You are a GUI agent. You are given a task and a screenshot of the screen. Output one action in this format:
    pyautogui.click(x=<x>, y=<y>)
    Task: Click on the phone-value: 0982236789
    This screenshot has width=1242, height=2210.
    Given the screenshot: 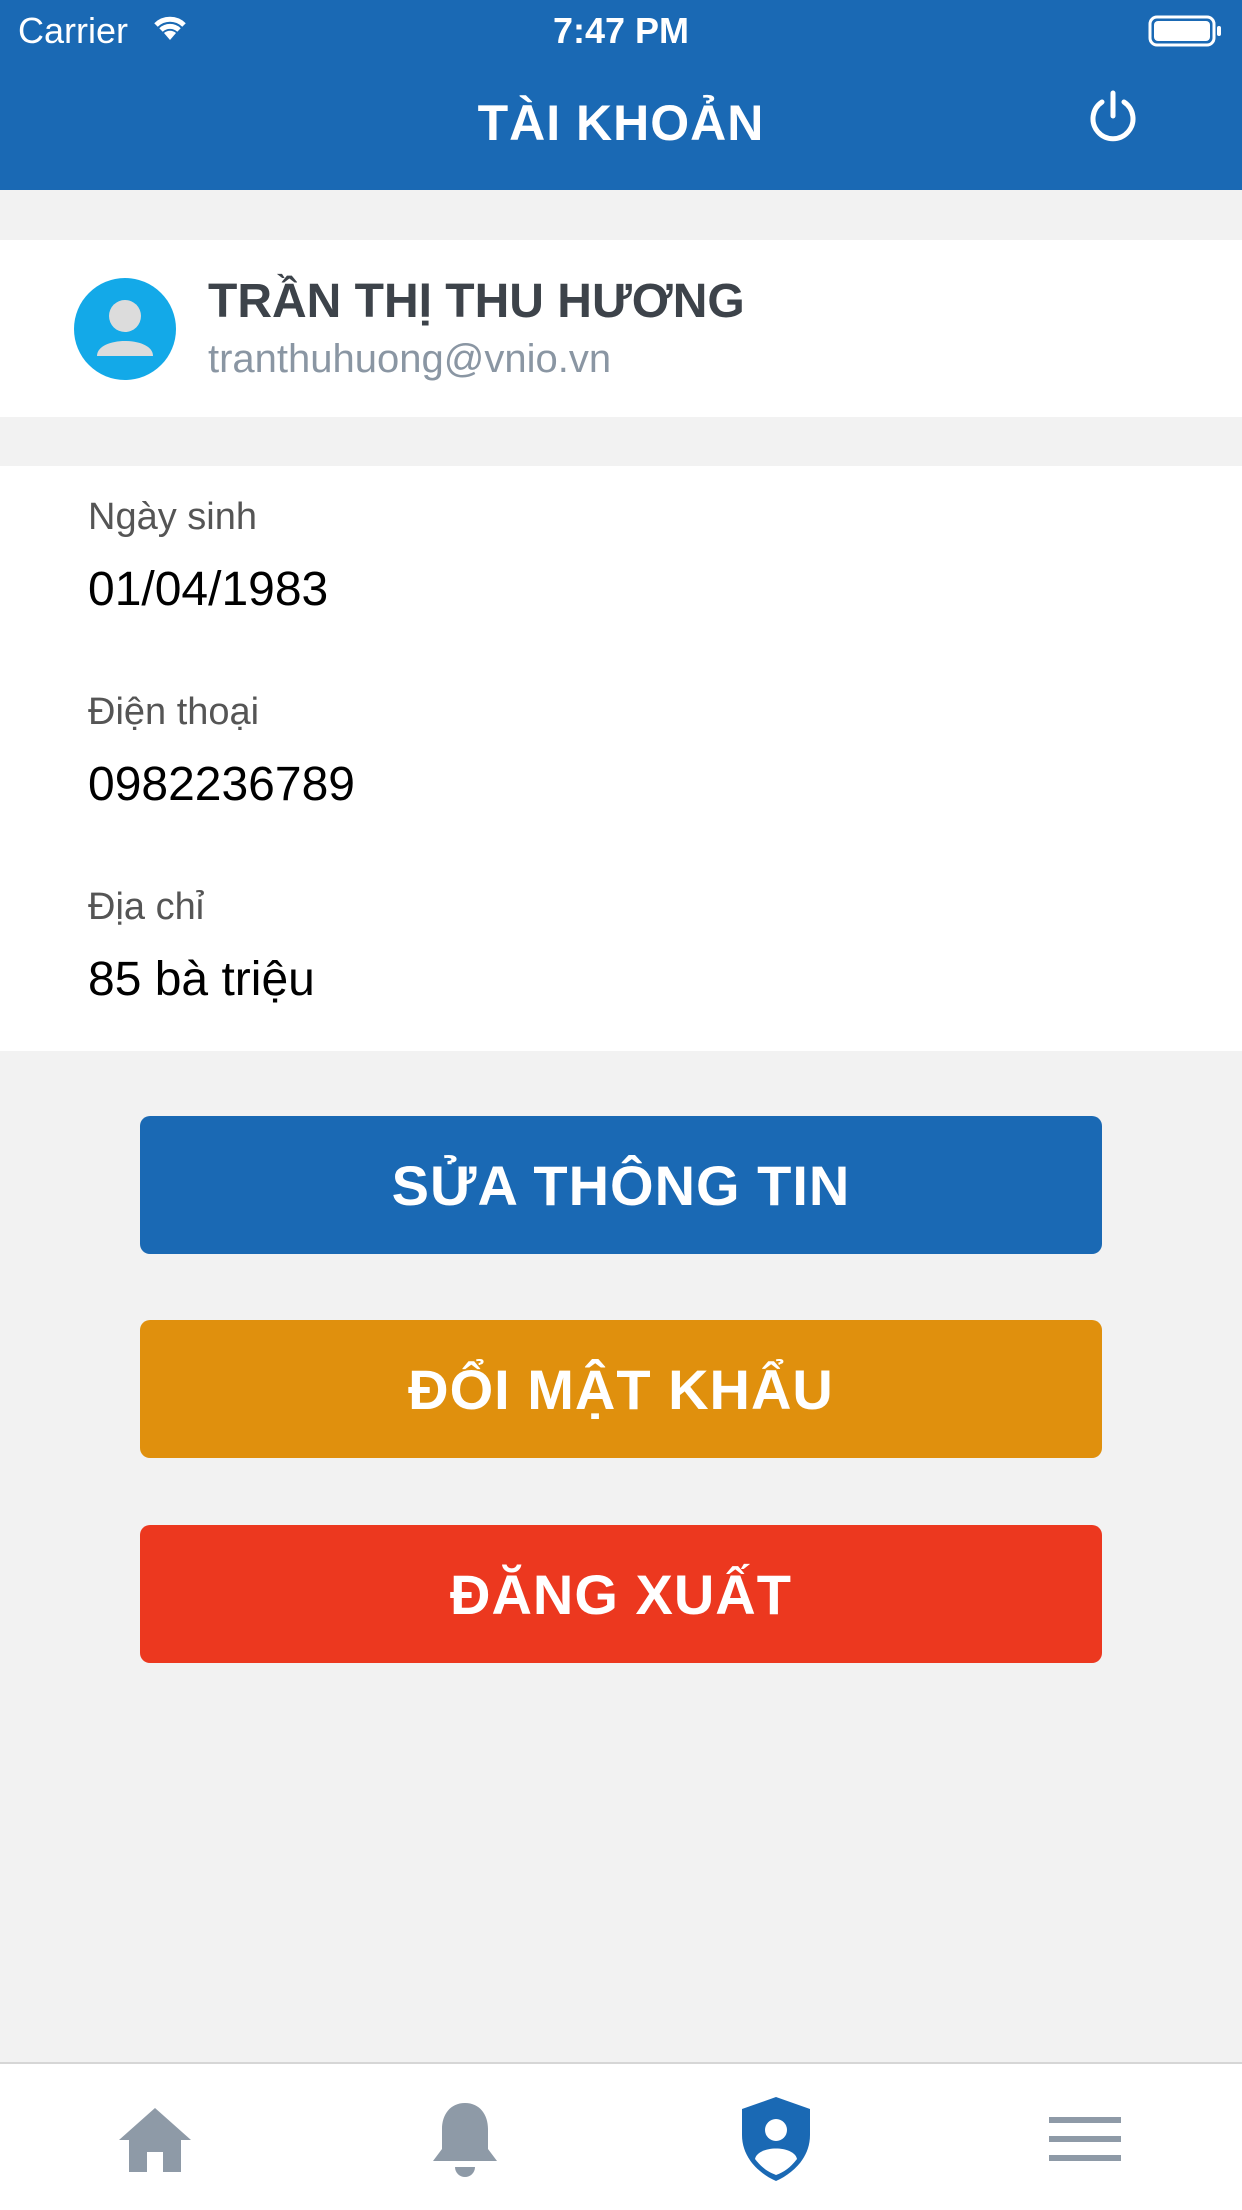 What is the action you would take?
    pyautogui.click(x=221, y=784)
    